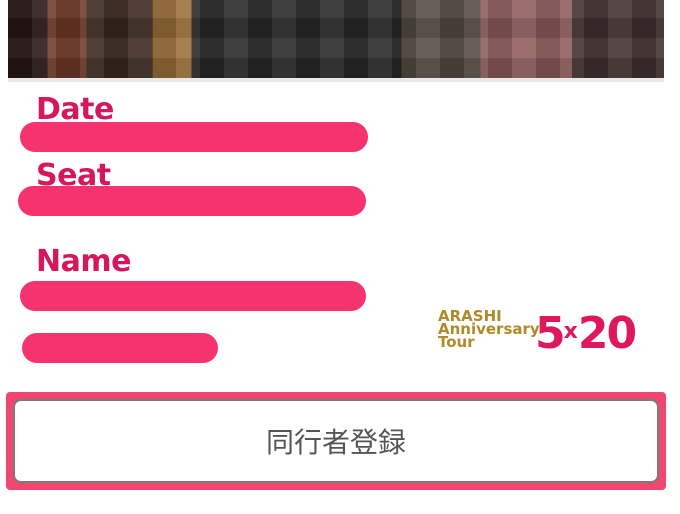 This screenshot has height=514, width=680. Describe the element at coordinates (83, 261) in the screenshot. I see `name-label: Name` at that location.